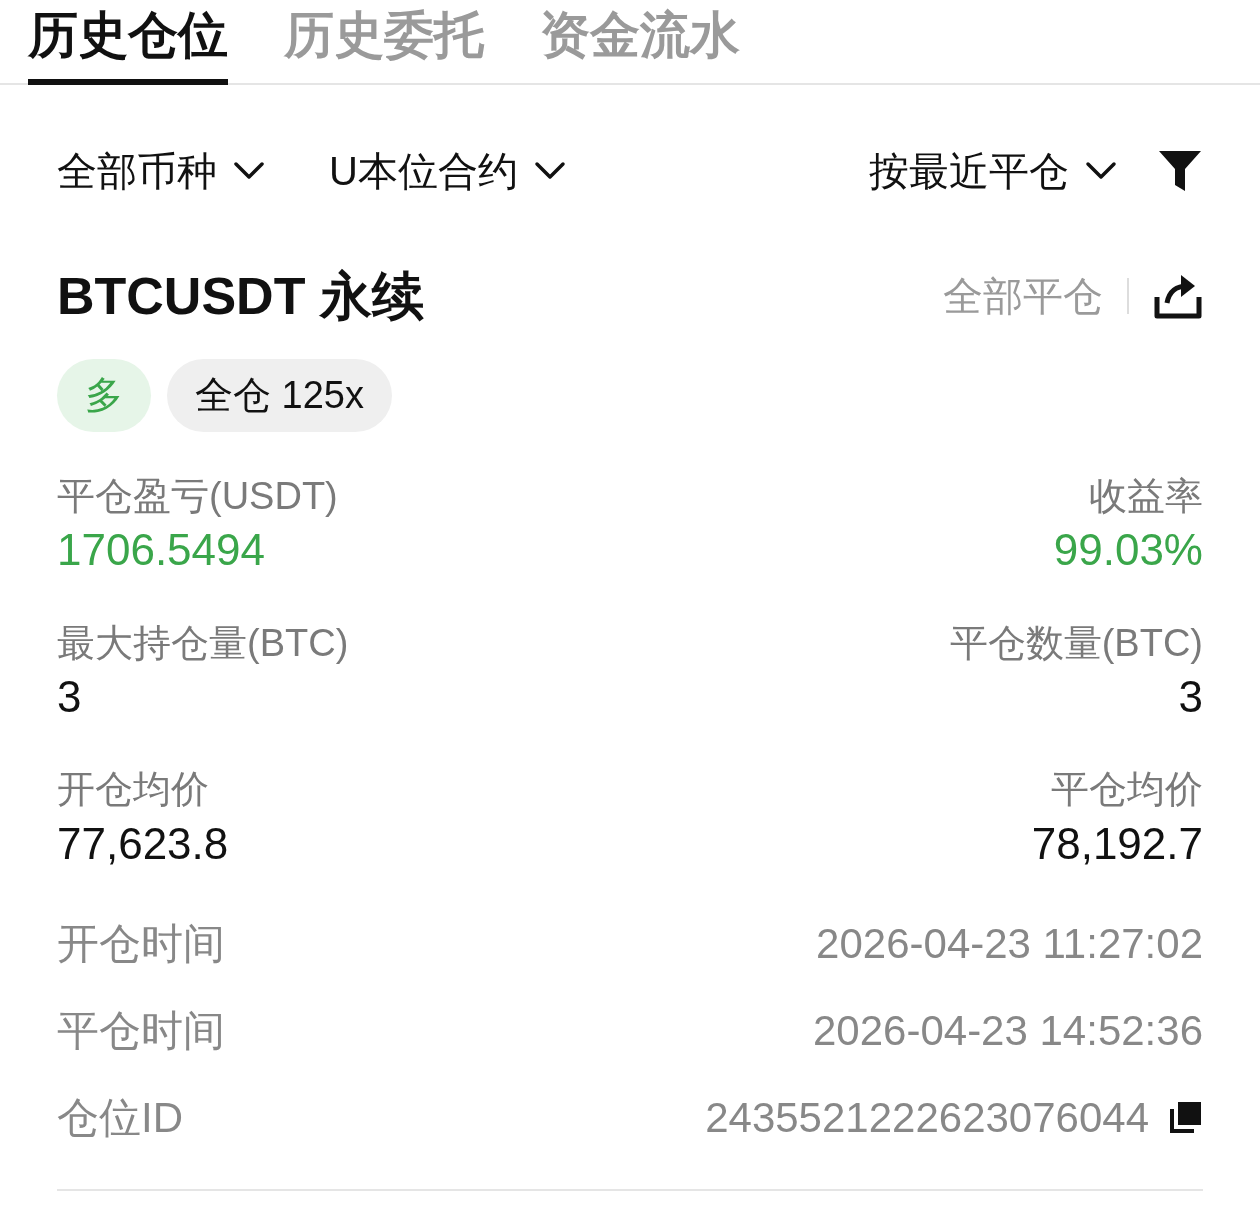 The height and width of the screenshot is (1220, 1260). I want to click on detail-label: 平仓时间, so click(141, 1030).